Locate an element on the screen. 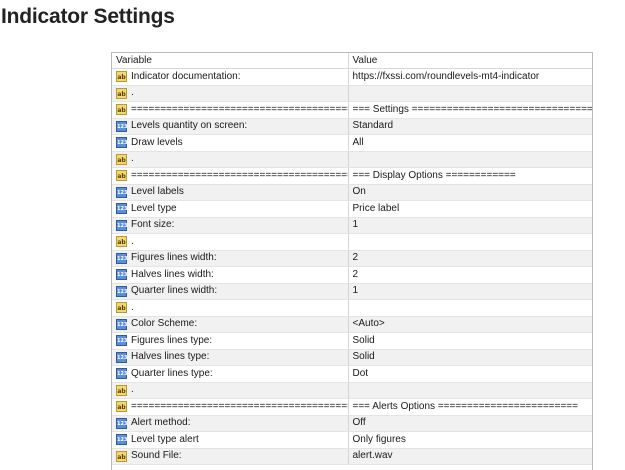 Image resolution: width=625 pixels, height=470 pixels. variable-cell-content: 123 Figures lines type: is located at coordinates (231, 341).